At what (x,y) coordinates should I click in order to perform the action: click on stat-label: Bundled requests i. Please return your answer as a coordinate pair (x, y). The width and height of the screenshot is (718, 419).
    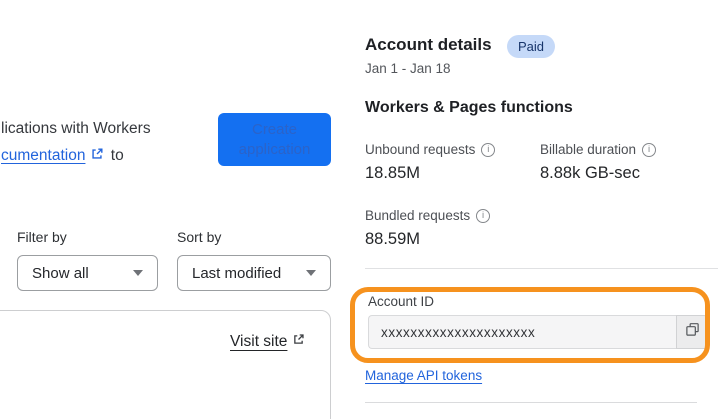
    Looking at the image, I should click on (428, 215).